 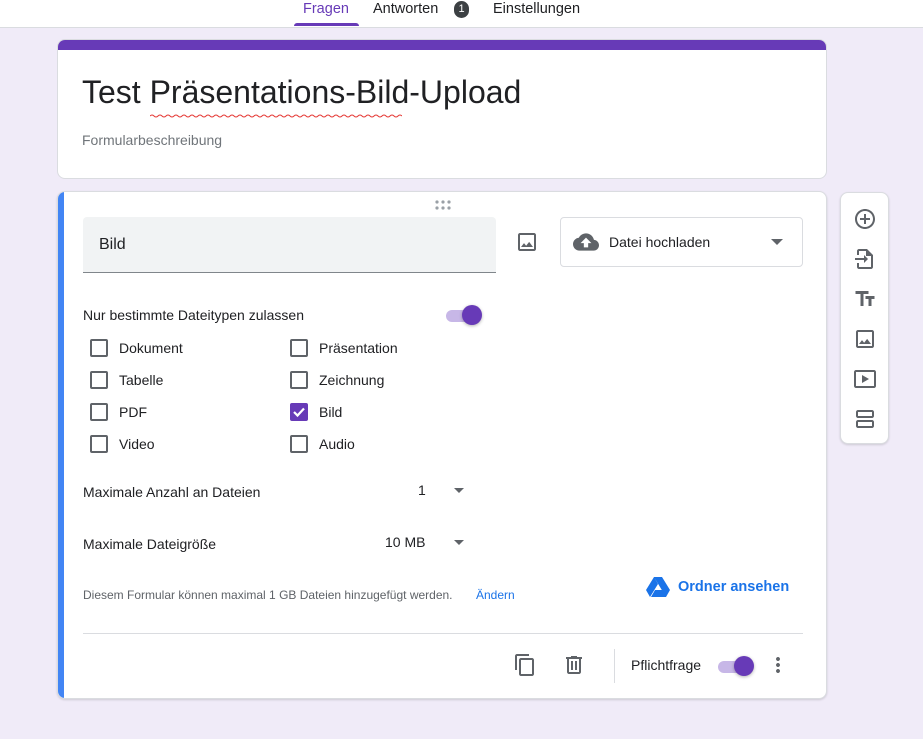 I want to click on top-tab-bar: Fragen Antworten 1 Einstellungen, so click(x=461, y=14).